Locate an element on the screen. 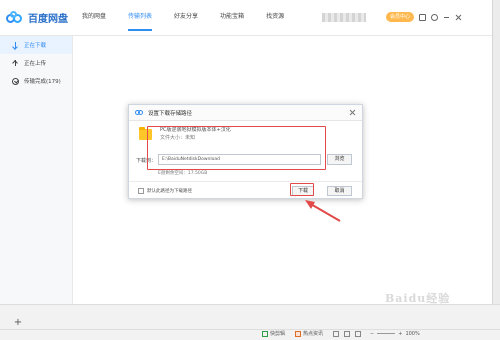 This screenshot has width=500, height=340. page-icon is located at coordinates (358, 333).